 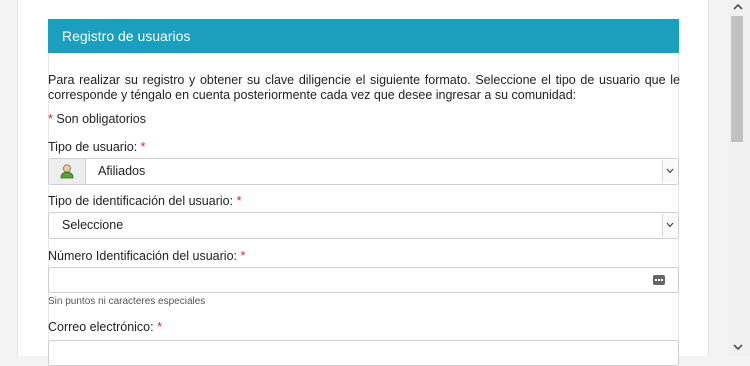 What do you see at coordinates (93, 225) in the screenshot?
I see `id-type-value: Seleccione` at bounding box center [93, 225].